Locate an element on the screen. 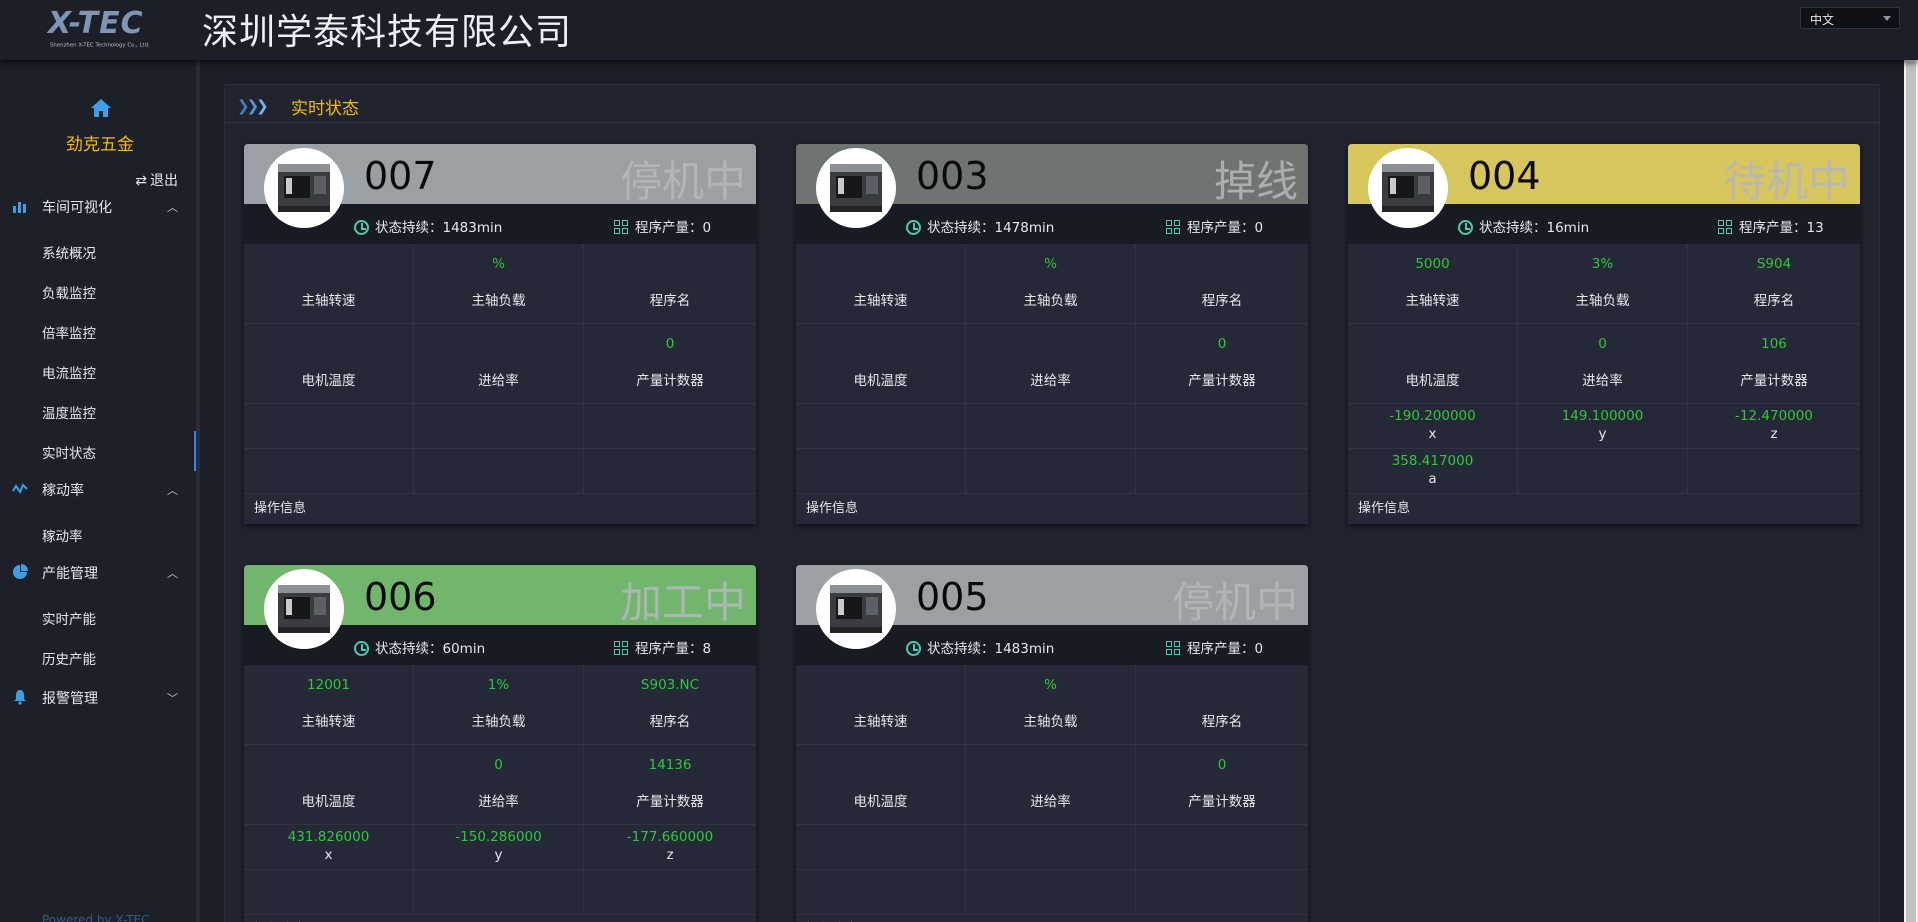 This screenshot has width=1918, height=922. nav-group-label: 车间可视化 is located at coordinates (77, 208).